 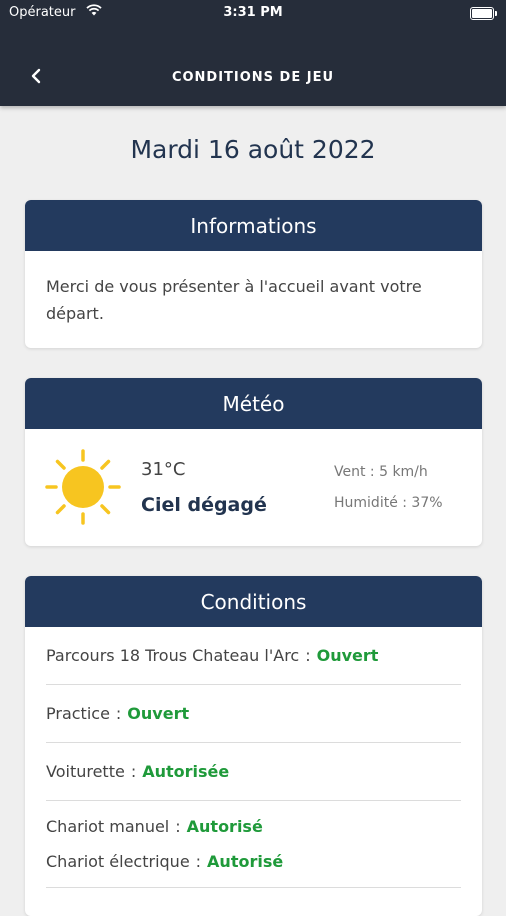 What do you see at coordinates (85, 771) in the screenshot?
I see `condition-label: Voiturette` at bounding box center [85, 771].